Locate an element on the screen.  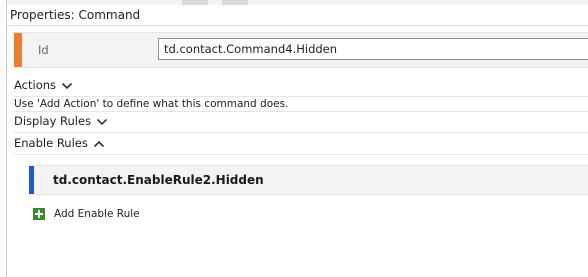
display-rules-section-toggle: Display Rules is located at coordinates (61, 121).